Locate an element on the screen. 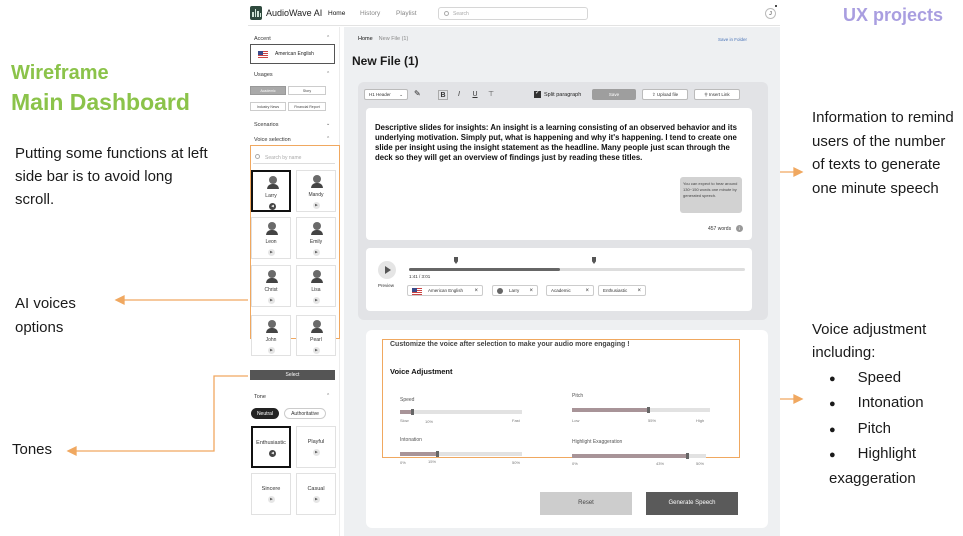  breadcrumb-home: Home is located at coordinates (365, 39).